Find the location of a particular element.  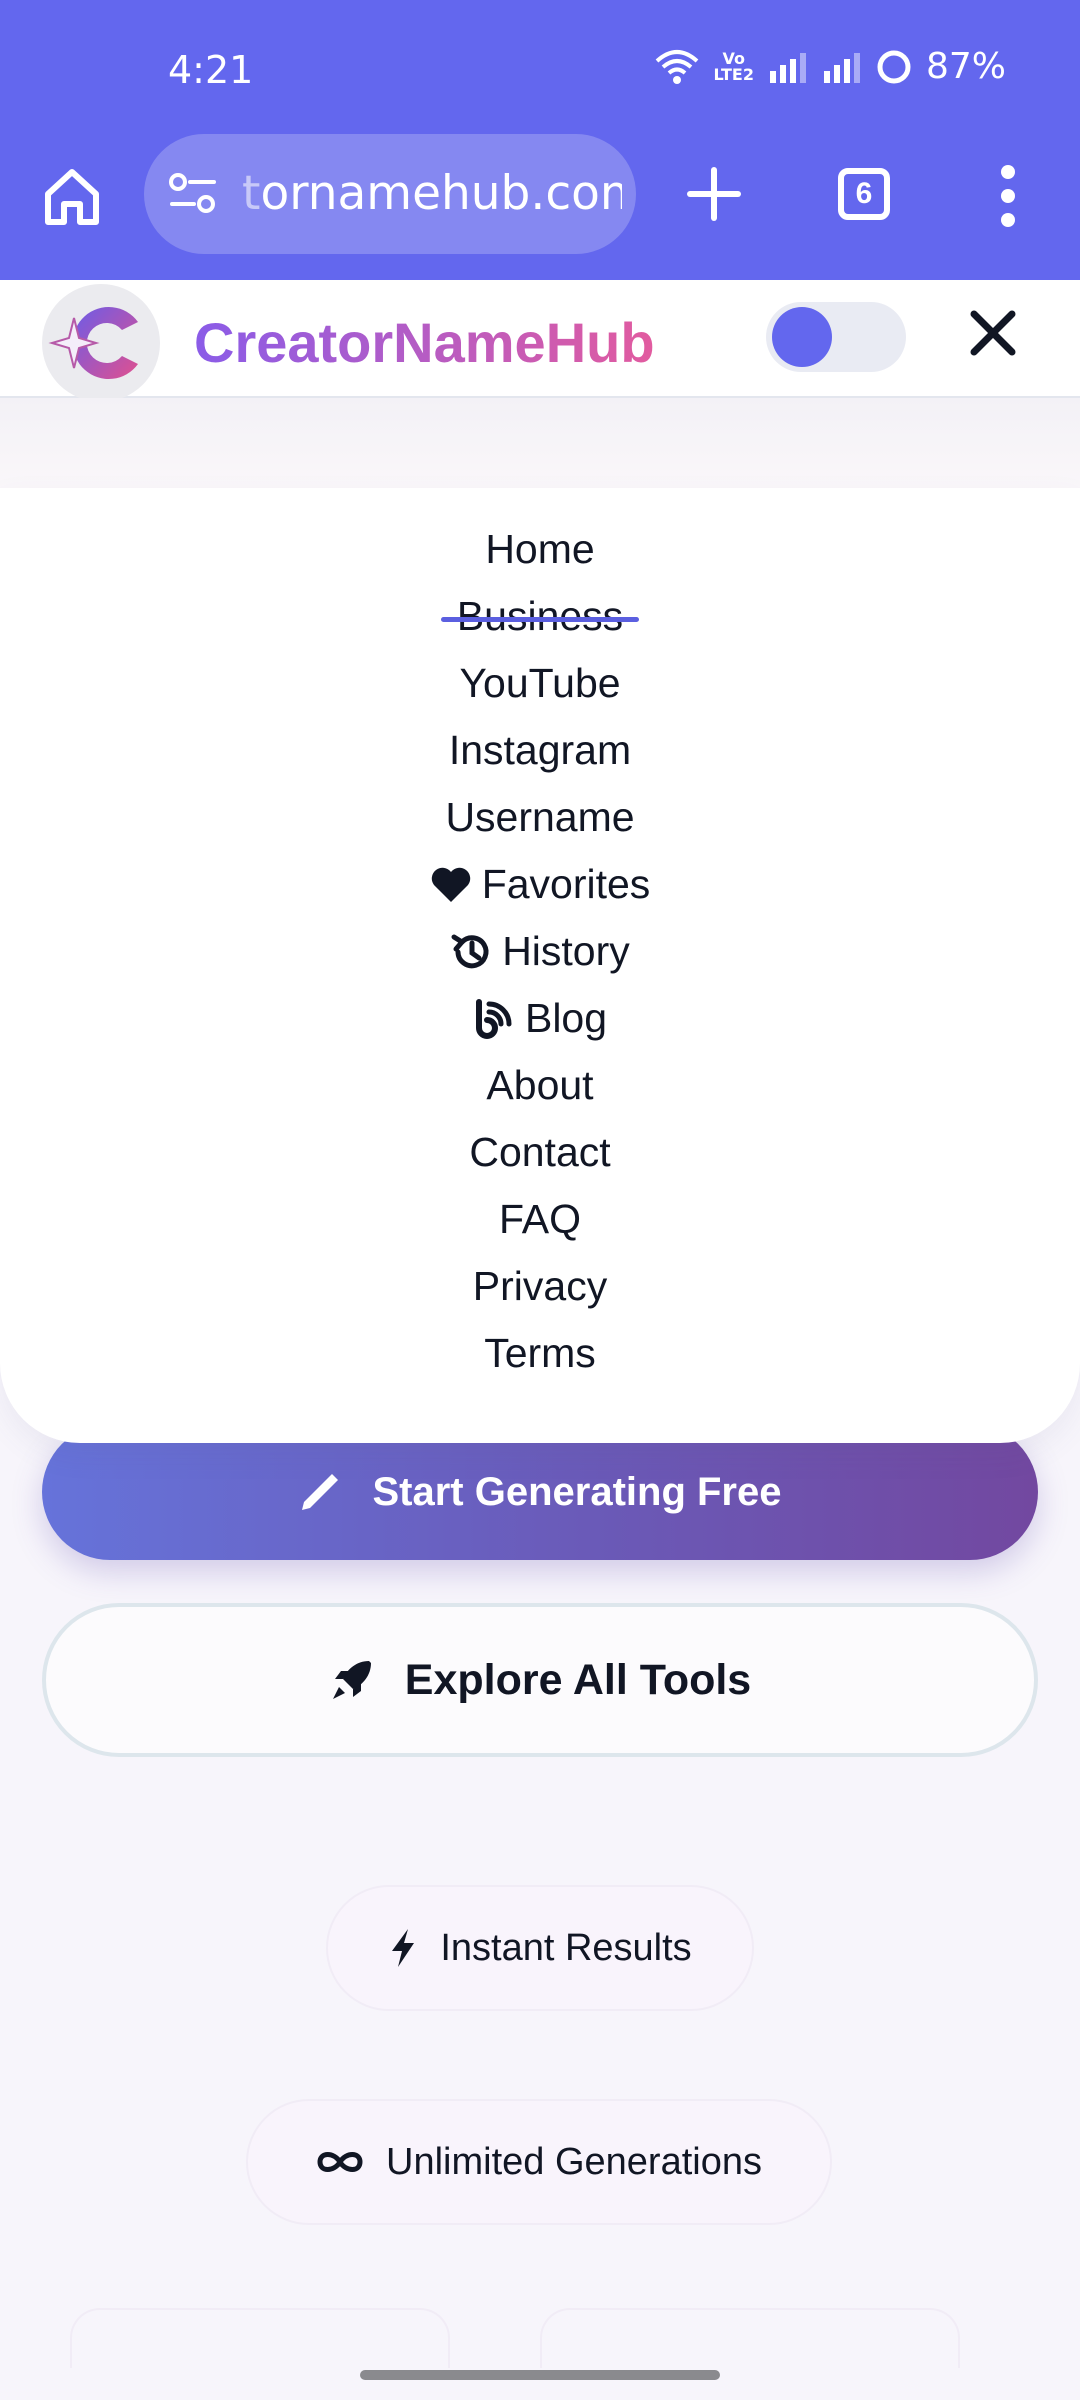

nav-item-blog: Blog is located at coordinates (540, 1018).